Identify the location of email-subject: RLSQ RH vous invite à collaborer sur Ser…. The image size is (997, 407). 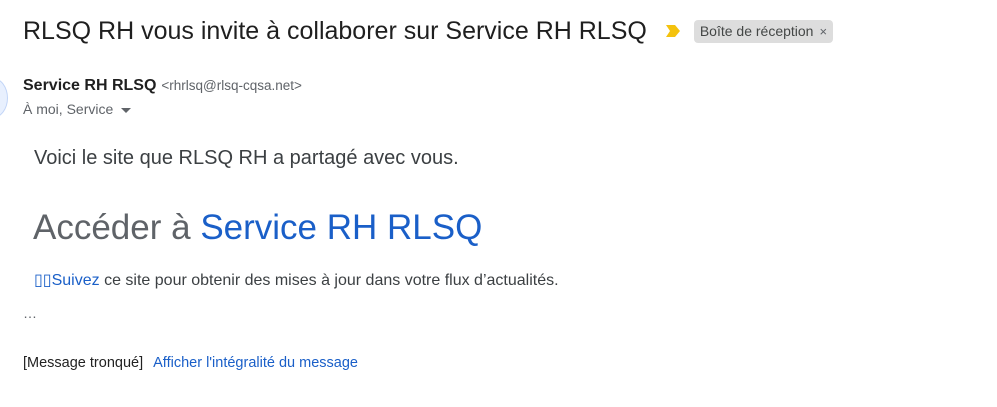
(335, 31).